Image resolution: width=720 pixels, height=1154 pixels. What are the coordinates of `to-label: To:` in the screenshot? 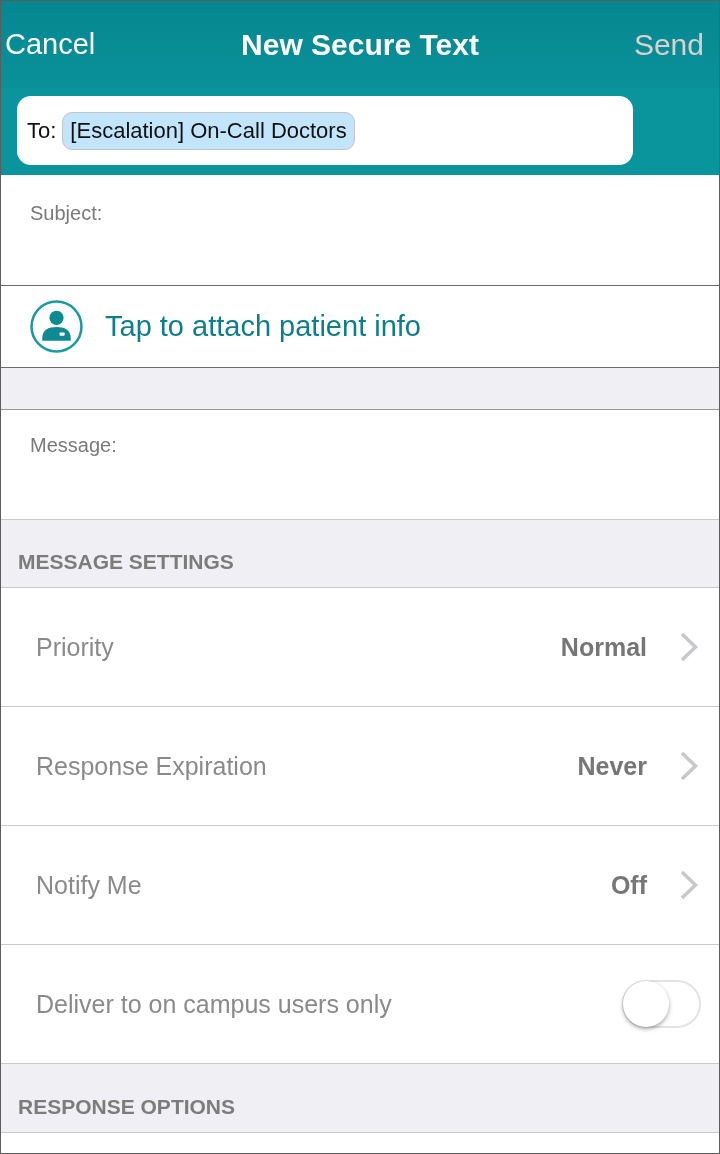 It's located at (42, 130).